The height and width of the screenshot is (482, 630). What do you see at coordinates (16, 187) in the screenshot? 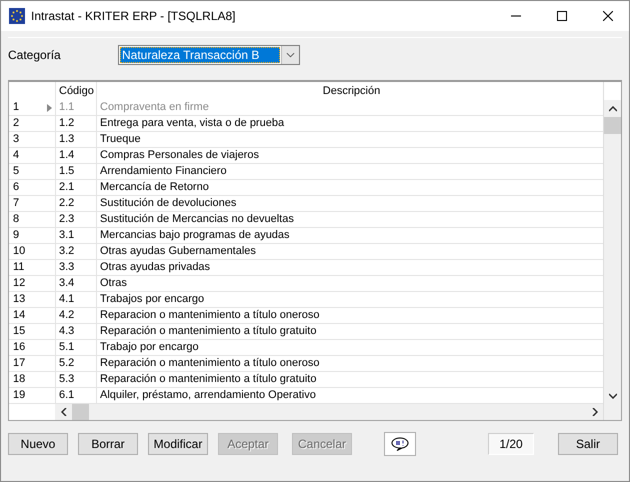
I see `row-number: 6` at bounding box center [16, 187].